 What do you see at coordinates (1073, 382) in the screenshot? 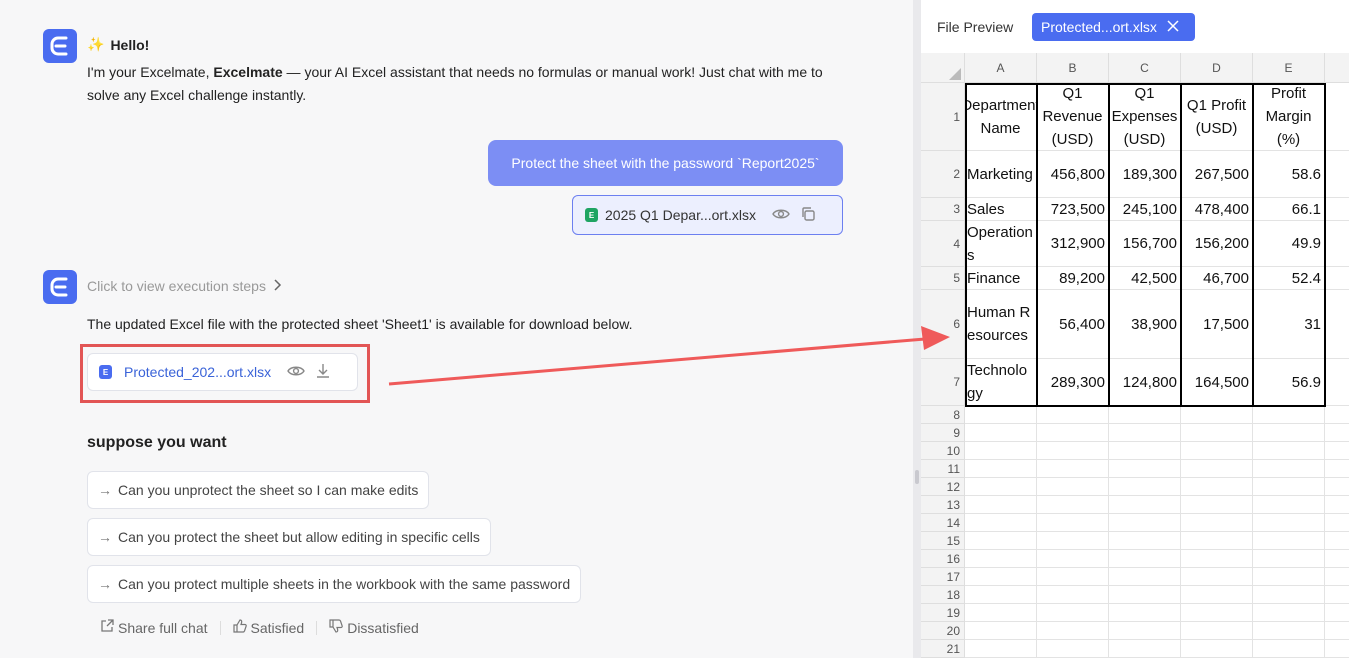
I see `value-cell: 289,300` at bounding box center [1073, 382].